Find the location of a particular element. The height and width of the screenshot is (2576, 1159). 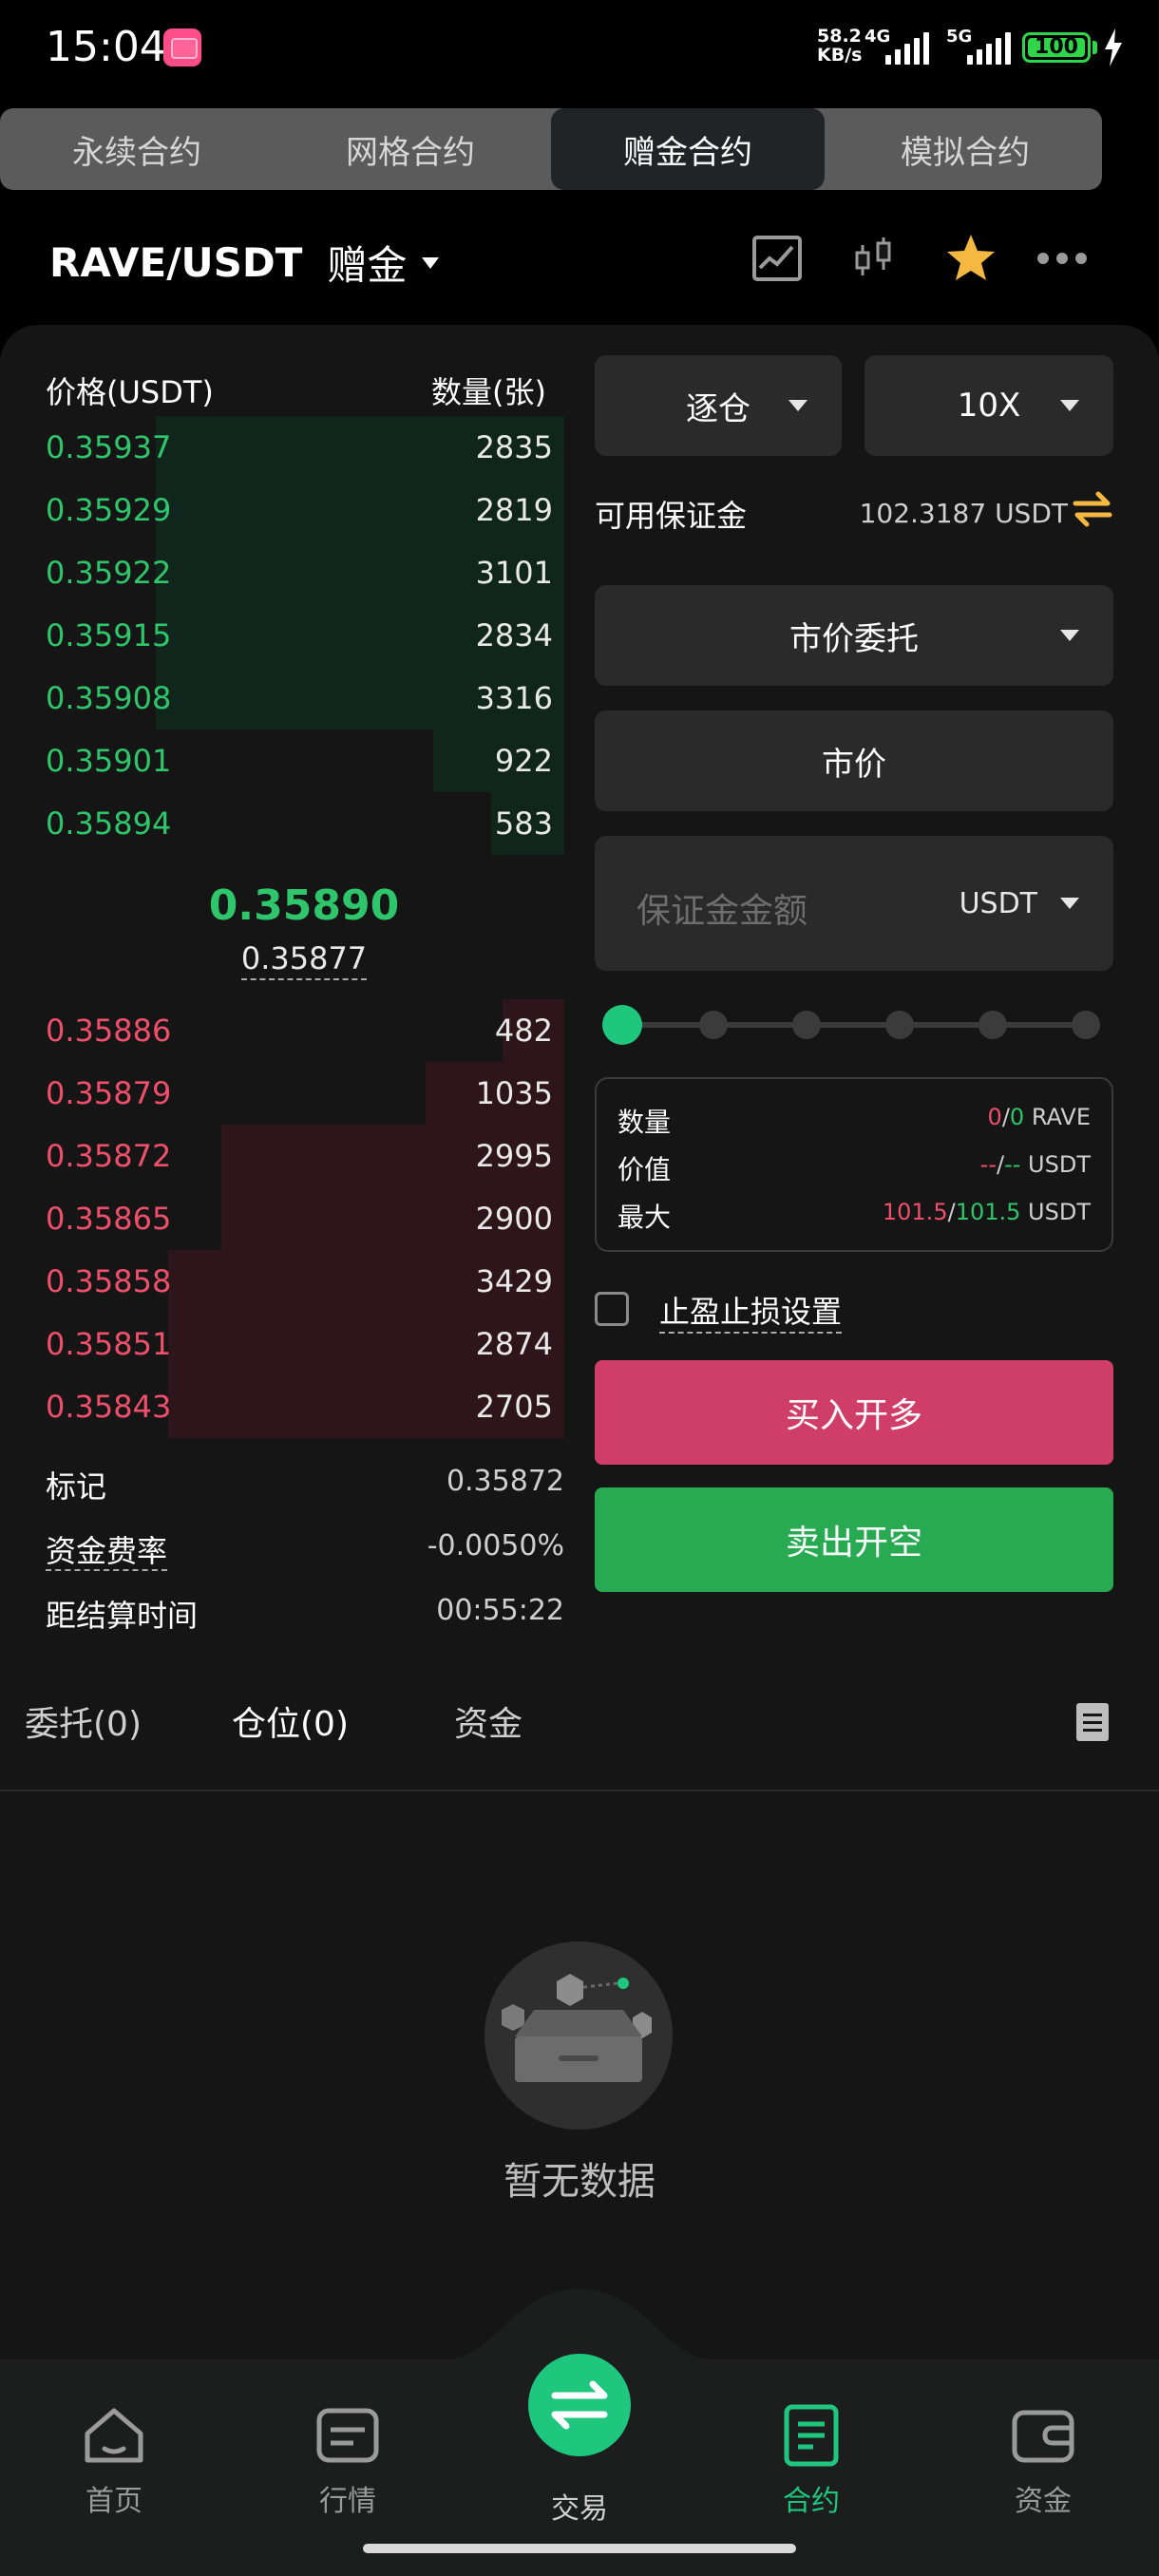

settlement-row: 距结算时间 00:55:22 is located at coordinates (305, 1614).